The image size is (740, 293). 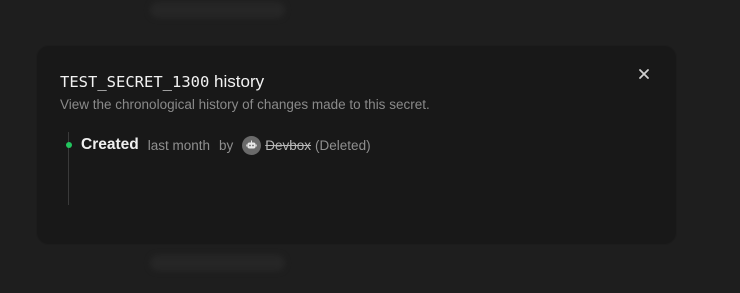 What do you see at coordinates (110, 144) in the screenshot?
I see `event-type: Created` at bounding box center [110, 144].